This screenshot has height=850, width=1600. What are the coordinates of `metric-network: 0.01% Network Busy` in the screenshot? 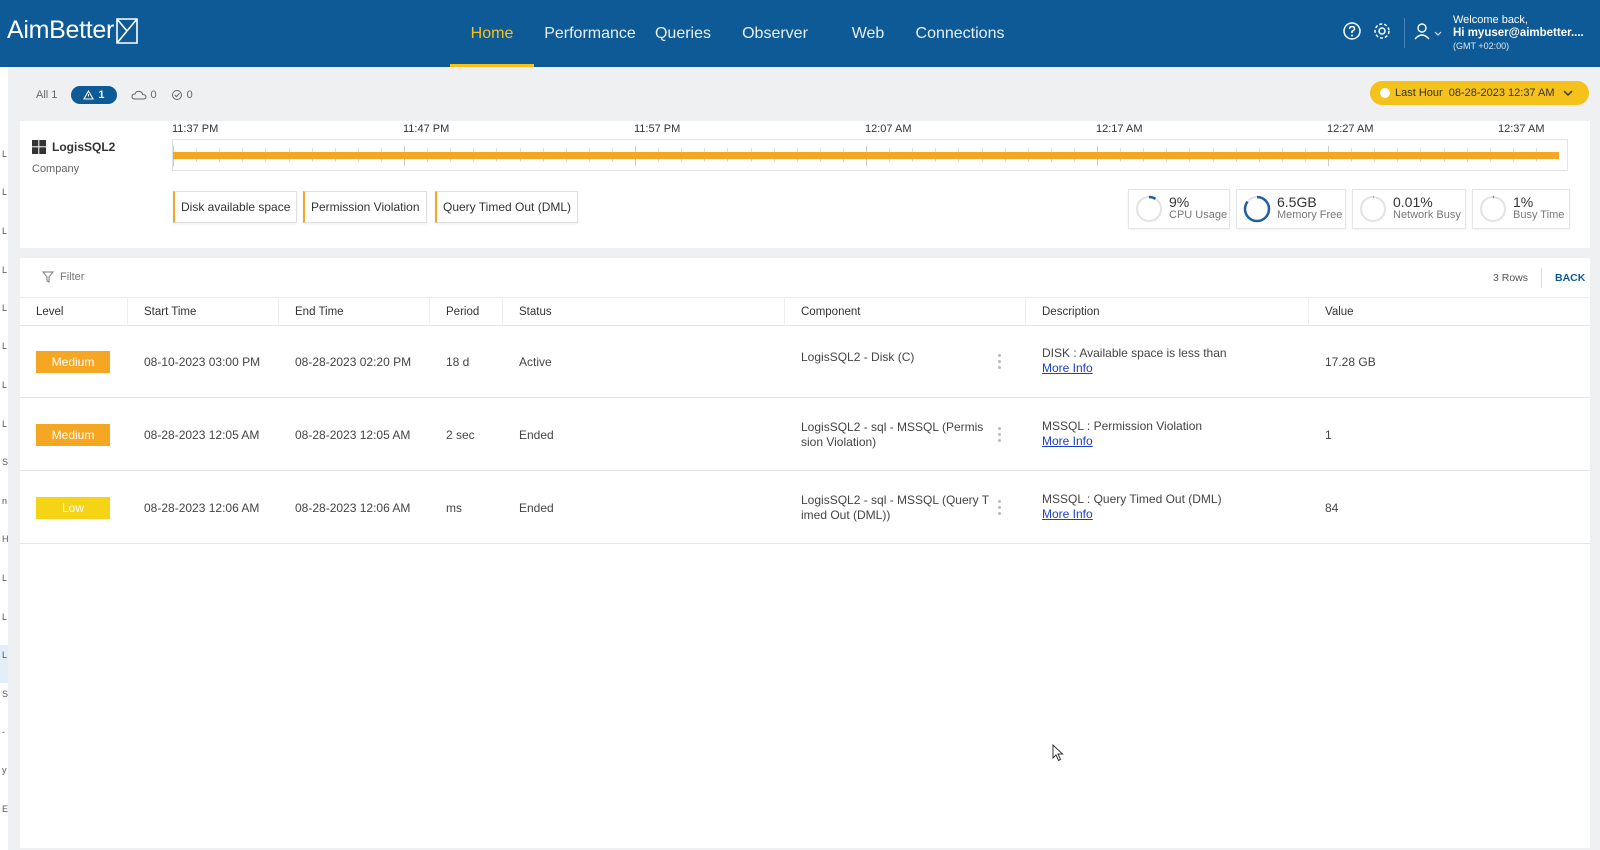 It's located at (1409, 209).